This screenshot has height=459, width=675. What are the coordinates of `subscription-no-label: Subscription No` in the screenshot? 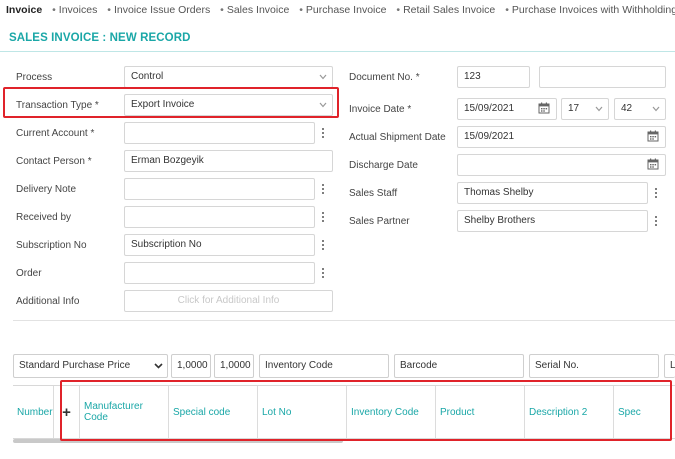 It's located at (51, 245).